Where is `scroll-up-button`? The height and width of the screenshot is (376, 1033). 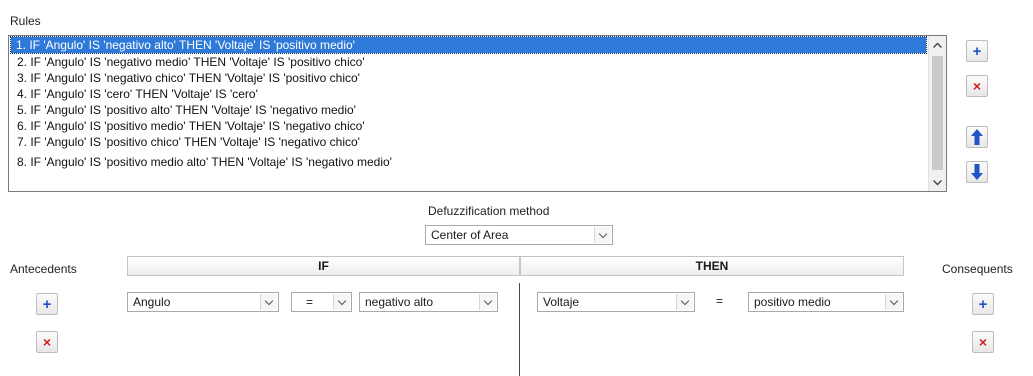 scroll-up-button is located at coordinates (937, 44).